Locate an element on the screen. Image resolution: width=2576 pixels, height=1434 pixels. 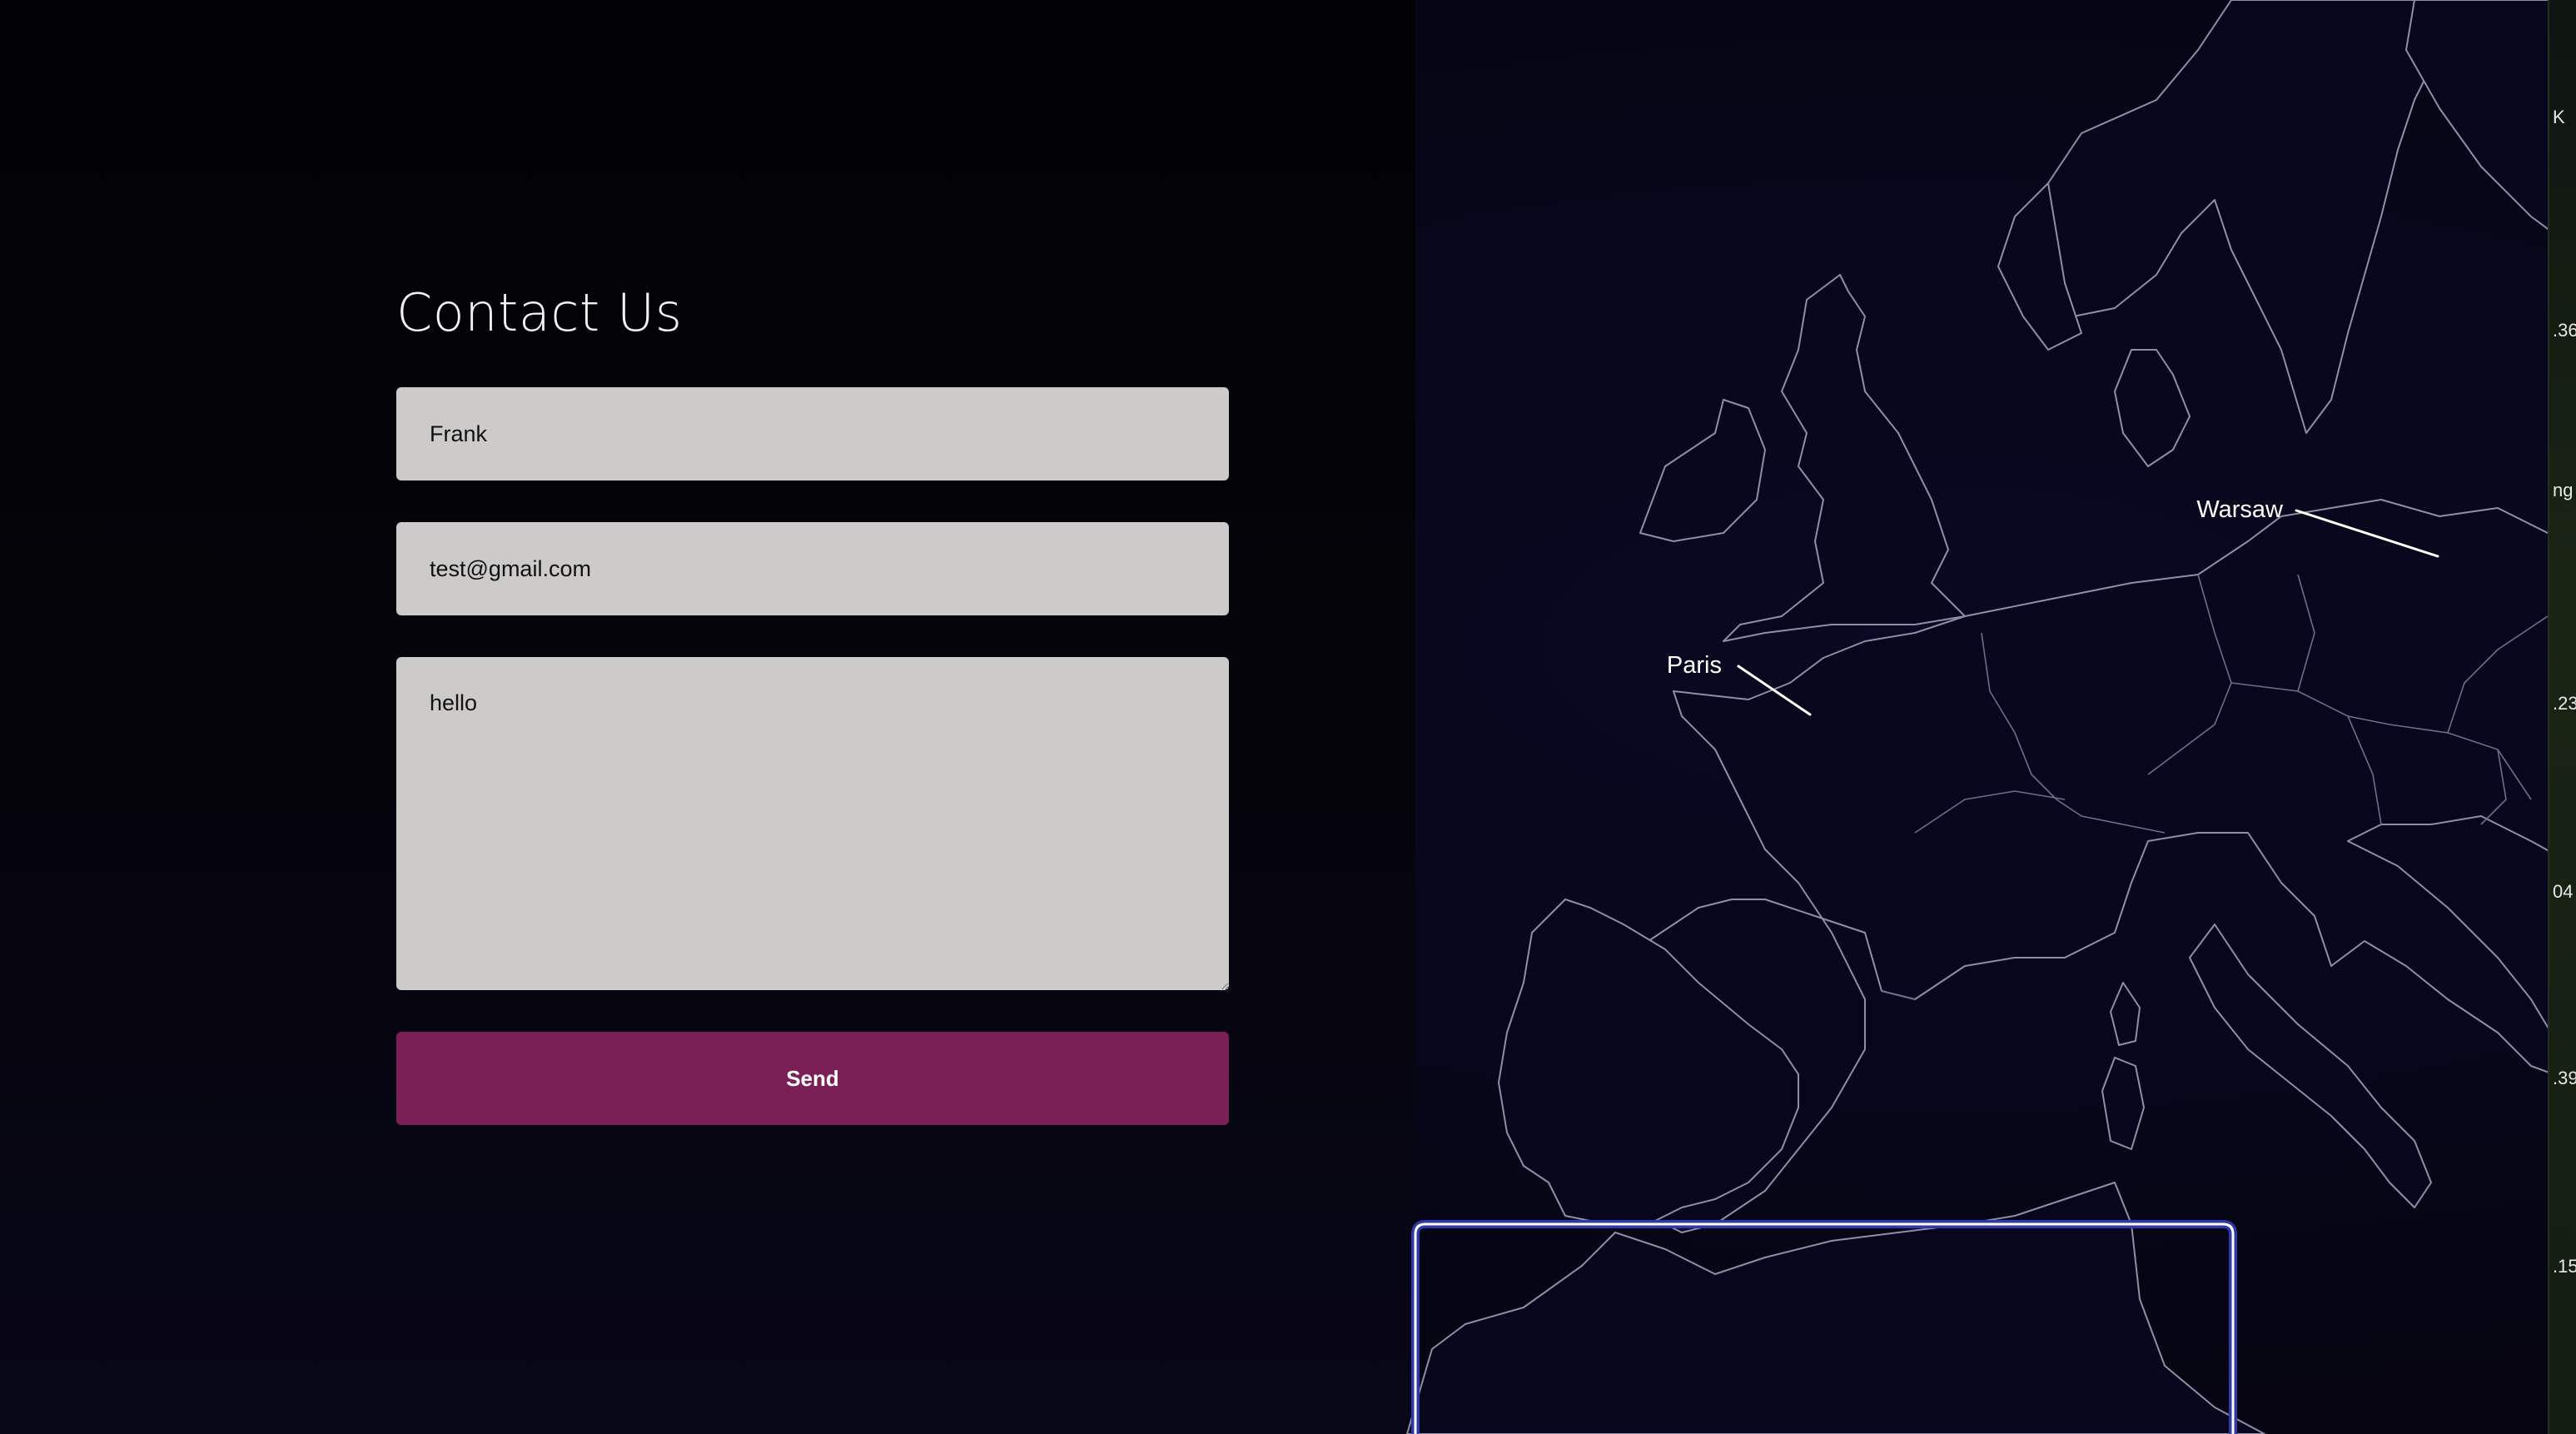
side-label: ng is located at coordinates (2563, 490).